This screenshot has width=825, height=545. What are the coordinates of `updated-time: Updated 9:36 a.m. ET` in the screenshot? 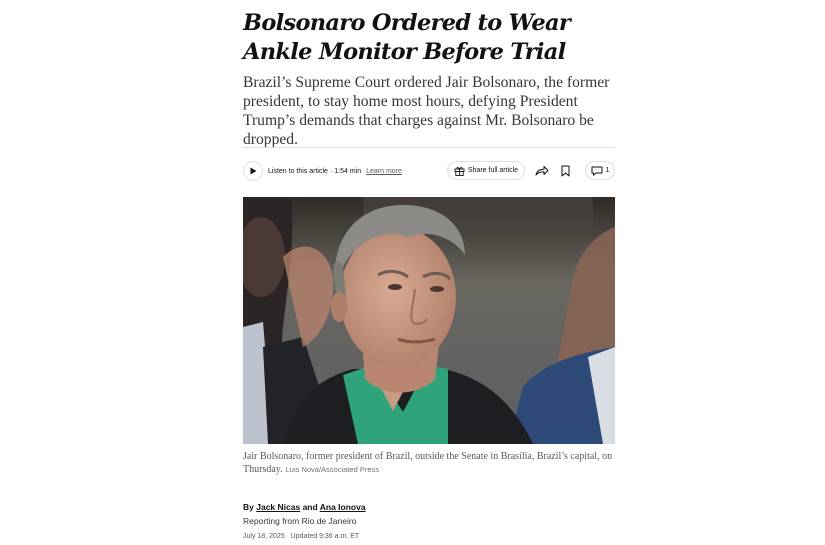 It's located at (325, 536).